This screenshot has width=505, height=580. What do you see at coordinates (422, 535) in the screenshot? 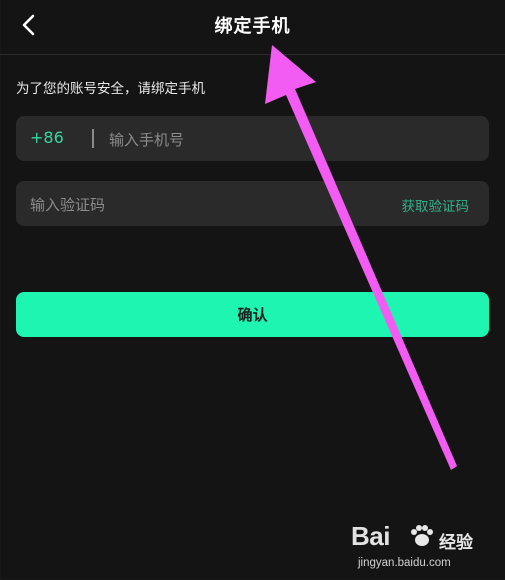
I see `paw-icon` at bounding box center [422, 535].